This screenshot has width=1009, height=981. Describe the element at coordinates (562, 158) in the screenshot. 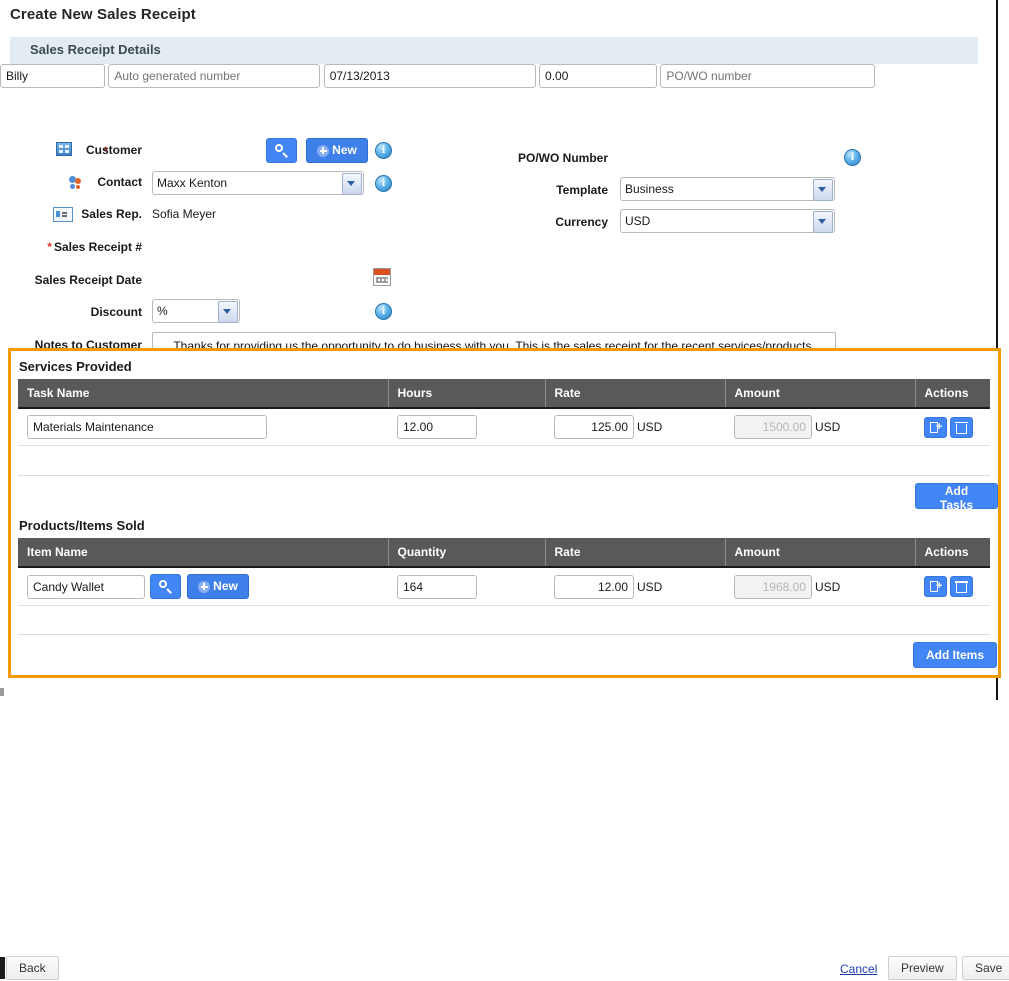

I see `po-wo-number-label: PO/WO Number` at that location.